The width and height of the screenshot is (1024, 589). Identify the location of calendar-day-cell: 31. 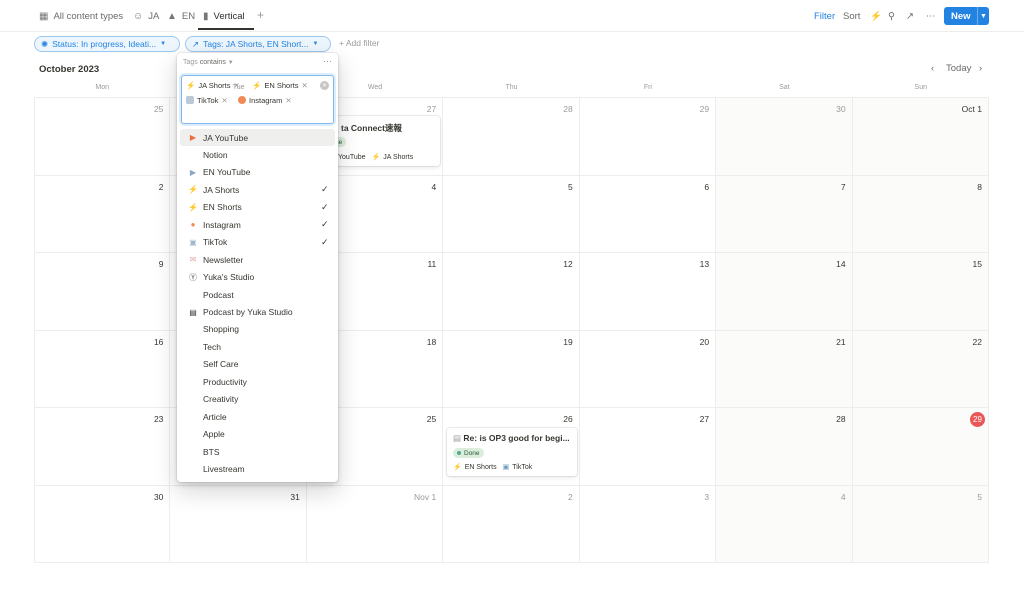
(238, 524).